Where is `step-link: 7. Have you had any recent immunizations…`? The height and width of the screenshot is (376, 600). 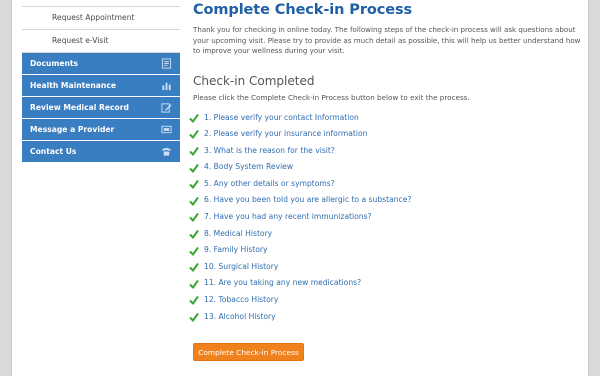 step-link: 7. Have you had any recent immunizations… is located at coordinates (288, 217).